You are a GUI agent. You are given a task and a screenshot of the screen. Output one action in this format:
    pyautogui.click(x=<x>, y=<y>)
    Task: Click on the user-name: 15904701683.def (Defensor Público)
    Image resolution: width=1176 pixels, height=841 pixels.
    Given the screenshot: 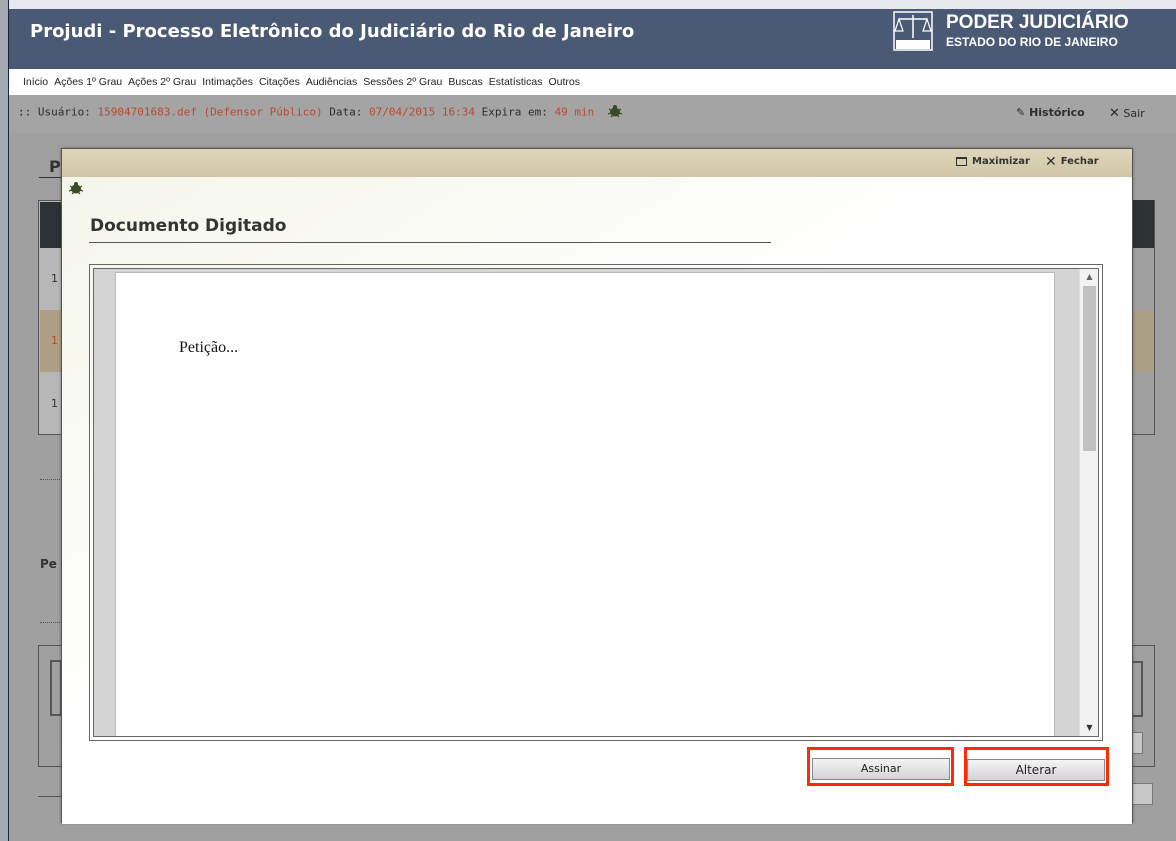 What is the action you would take?
    pyautogui.click(x=210, y=112)
    